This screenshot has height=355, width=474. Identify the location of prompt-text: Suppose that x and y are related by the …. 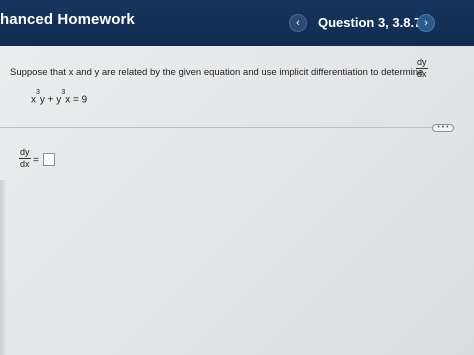
(217, 72).